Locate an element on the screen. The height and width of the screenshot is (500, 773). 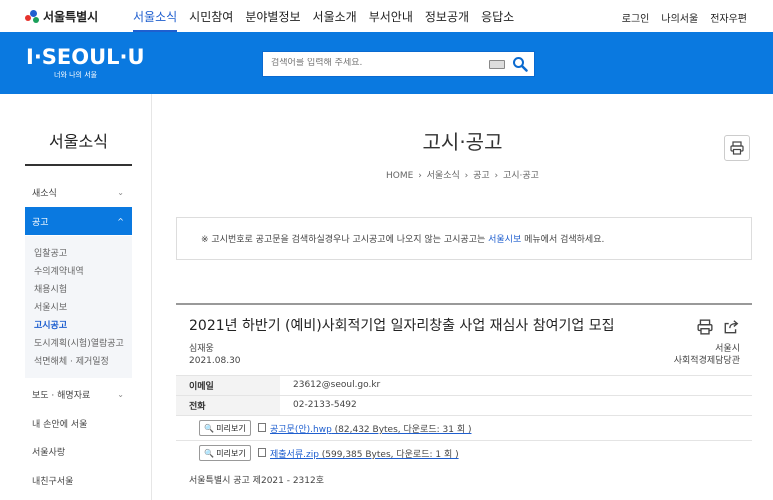
sub-item-asbestos: 석면해체 · 제거일정 is located at coordinates (71, 360).